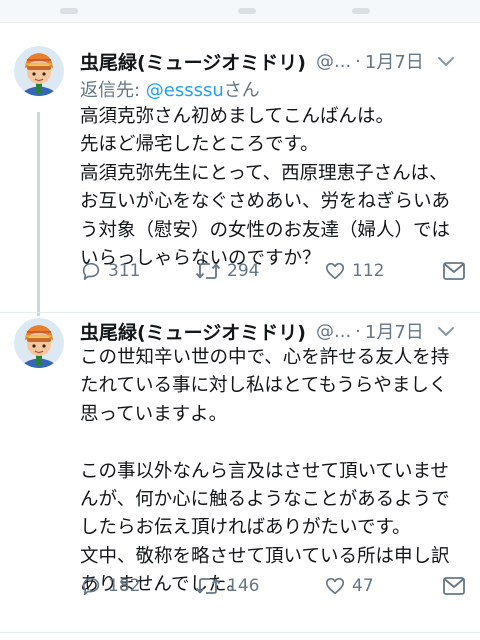  Describe the element at coordinates (113, 90) in the screenshot. I see `reply-to-prefix: 返信先:` at that location.